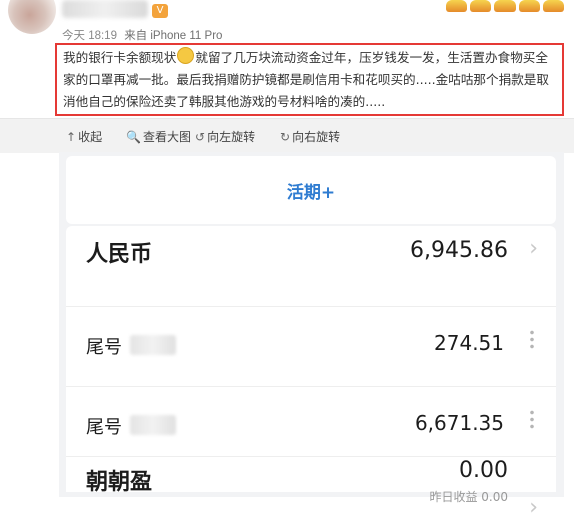  What do you see at coordinates (287, 22) in the screenshot?
I see `post-header: V 今天 18:19 来自 iPhone 11 Pro` at bounding box center [287, 22].